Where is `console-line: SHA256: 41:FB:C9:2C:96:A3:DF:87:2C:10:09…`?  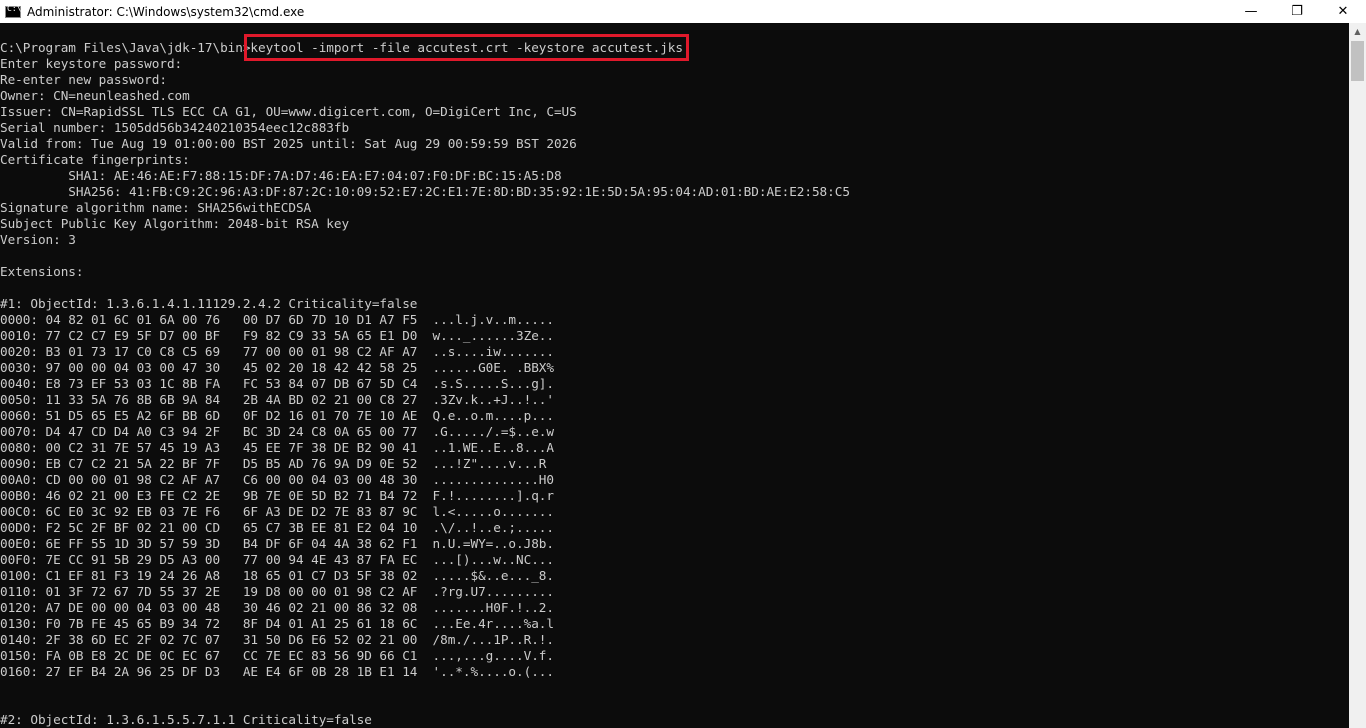 console-line: SHA256: 41:FB:C9:2C:96:A3:DF:87:2C:10:09… is located at coordinates (425, 191).